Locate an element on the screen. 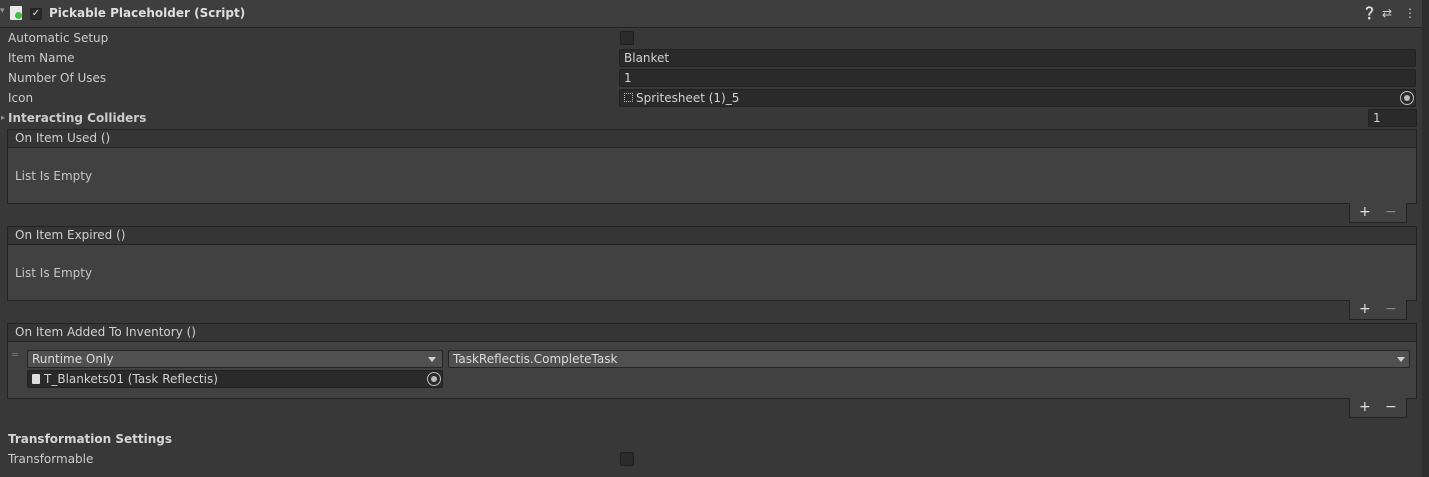 The image size is (1429, 477). scrollbar is located at coordinates (1425, 238).